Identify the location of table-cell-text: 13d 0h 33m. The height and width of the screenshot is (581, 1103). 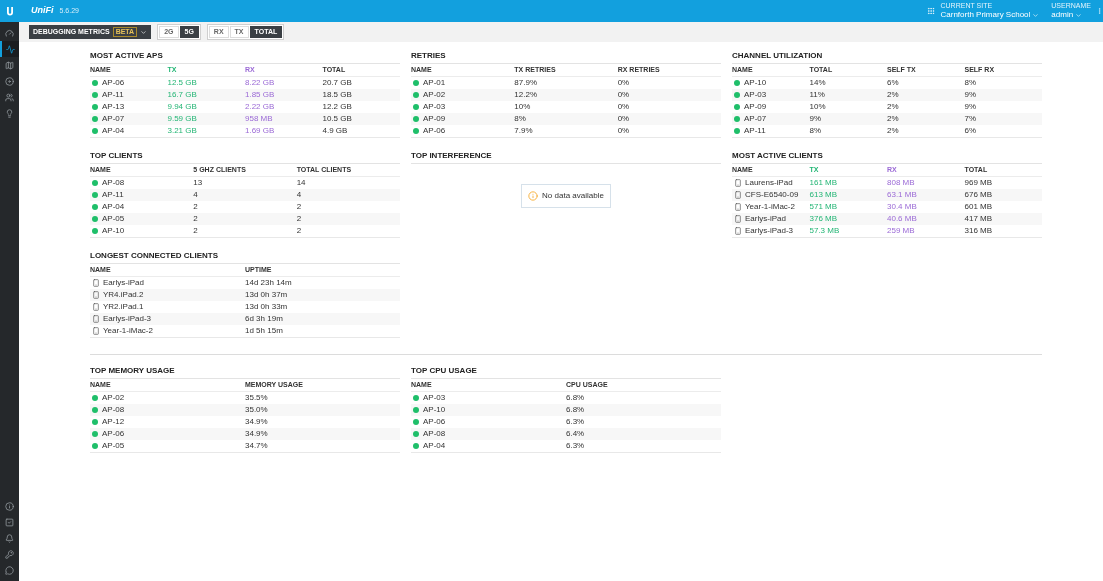
(267, 307).